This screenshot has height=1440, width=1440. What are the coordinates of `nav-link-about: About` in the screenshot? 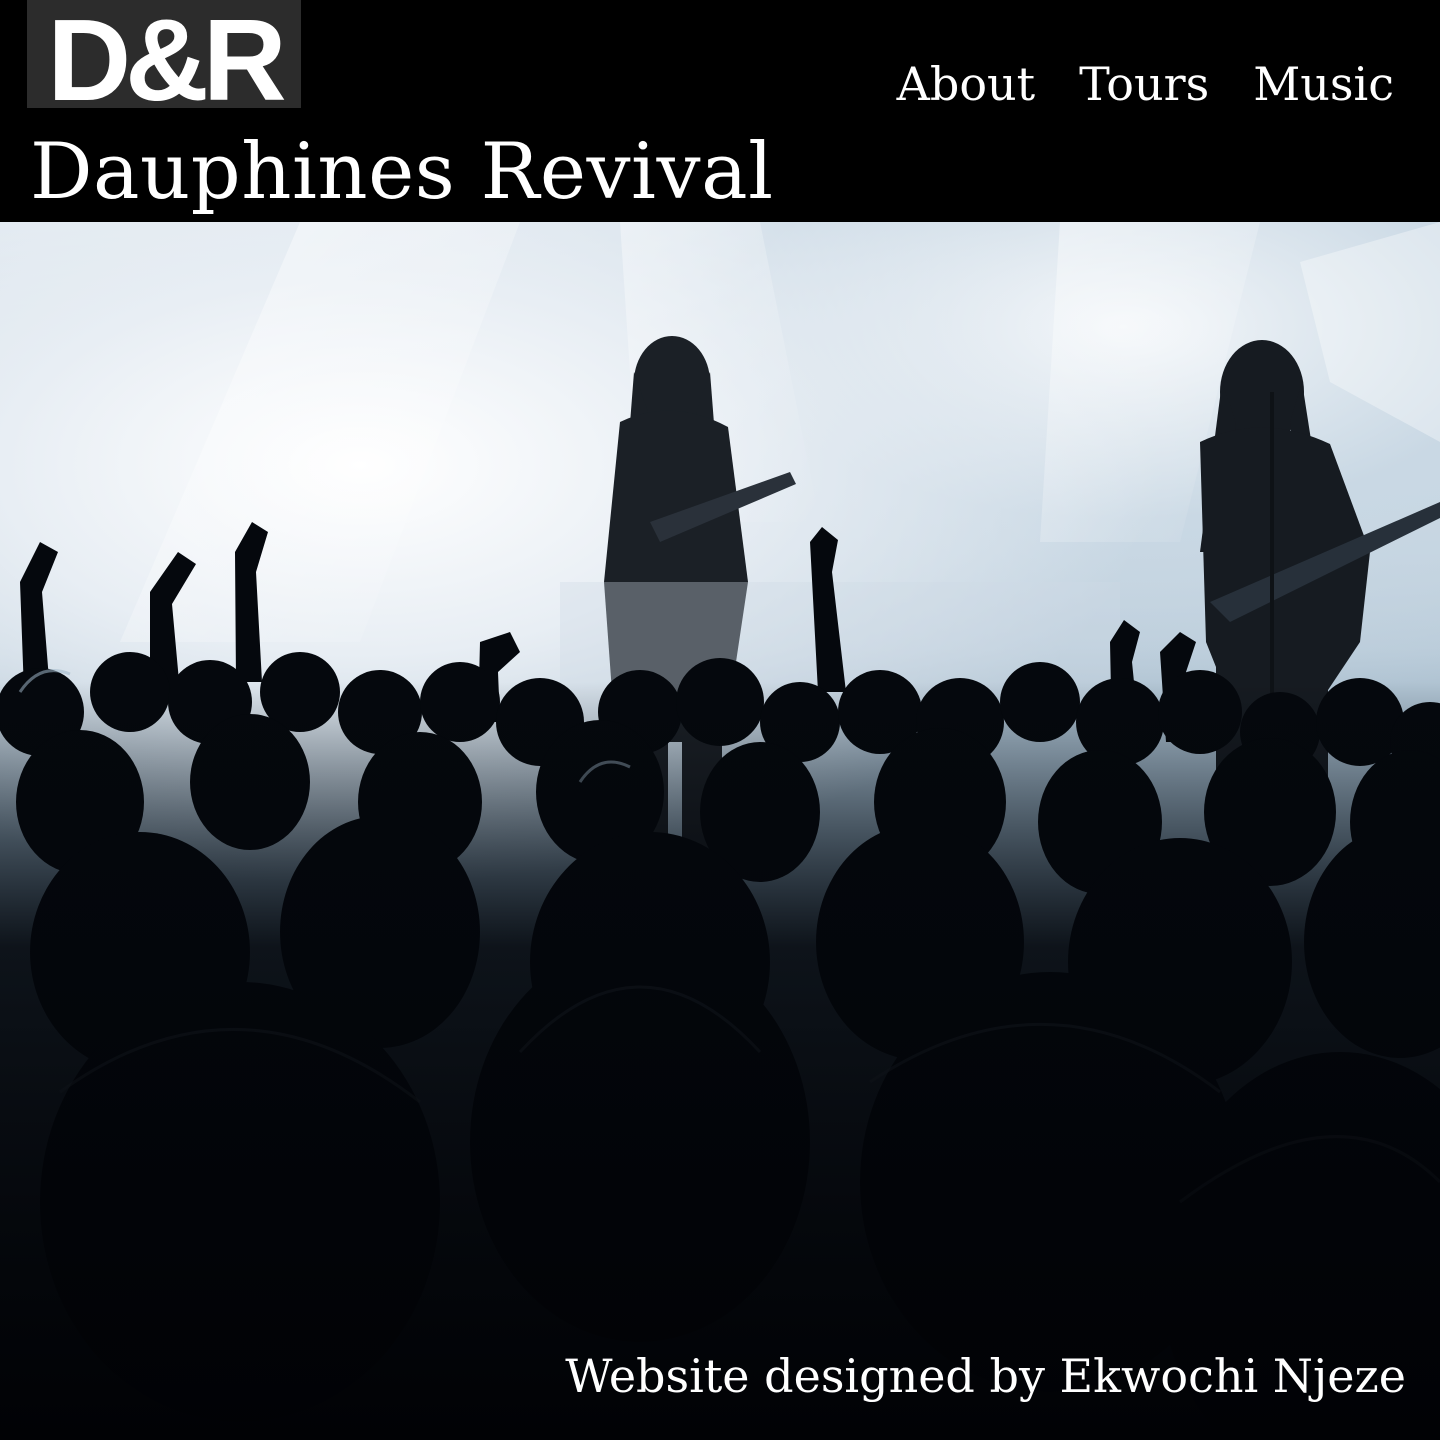 It's located at (966, 84).